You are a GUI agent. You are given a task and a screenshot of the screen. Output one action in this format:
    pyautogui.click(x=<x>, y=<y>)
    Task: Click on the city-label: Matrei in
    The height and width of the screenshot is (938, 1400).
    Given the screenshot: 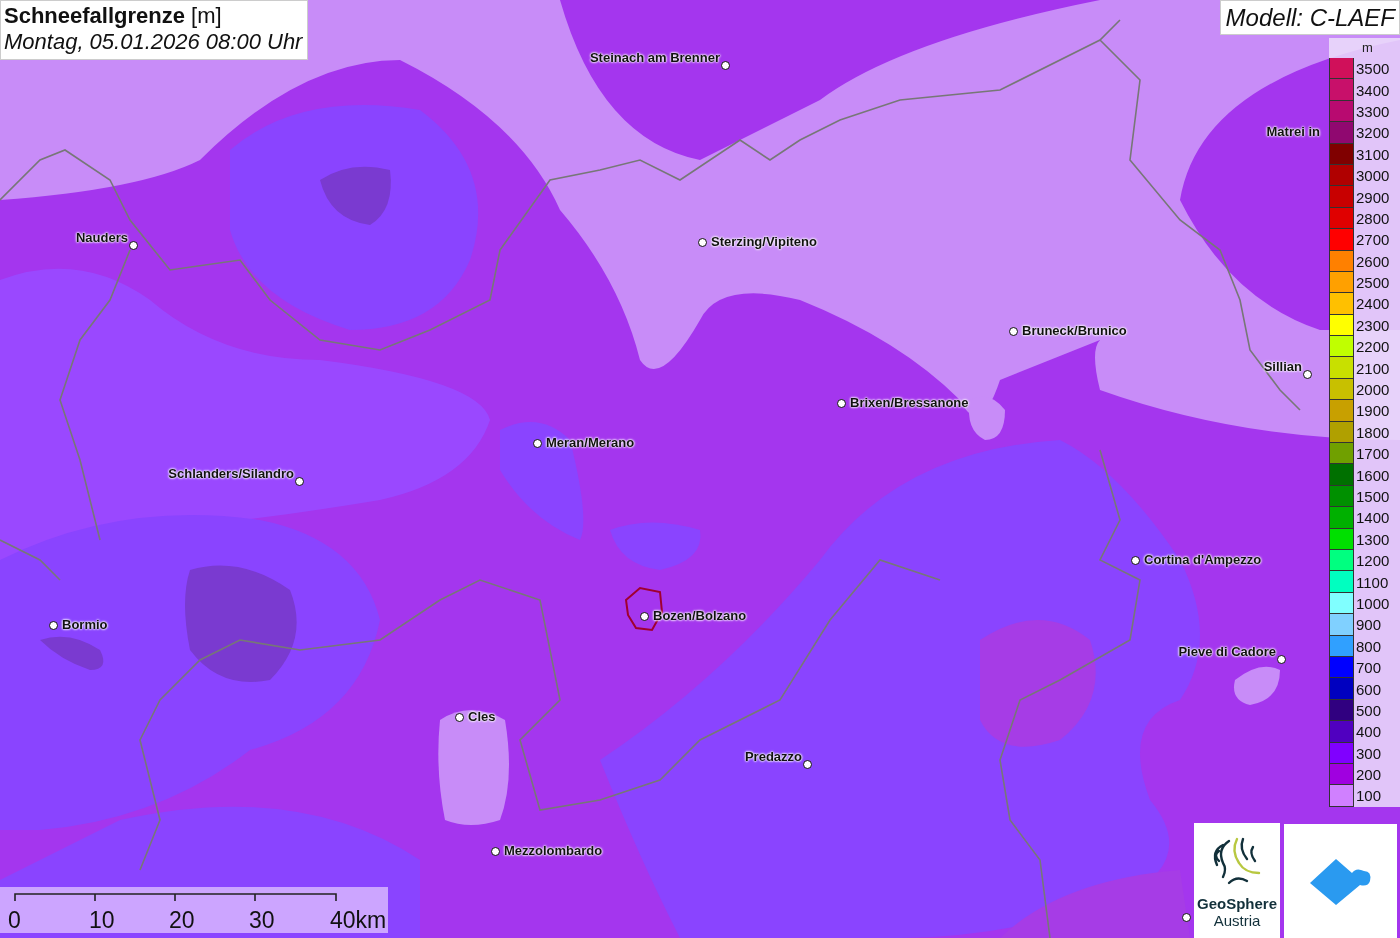 What is the action you would take?
    pyautogui.click(x=1293, y=131)
    